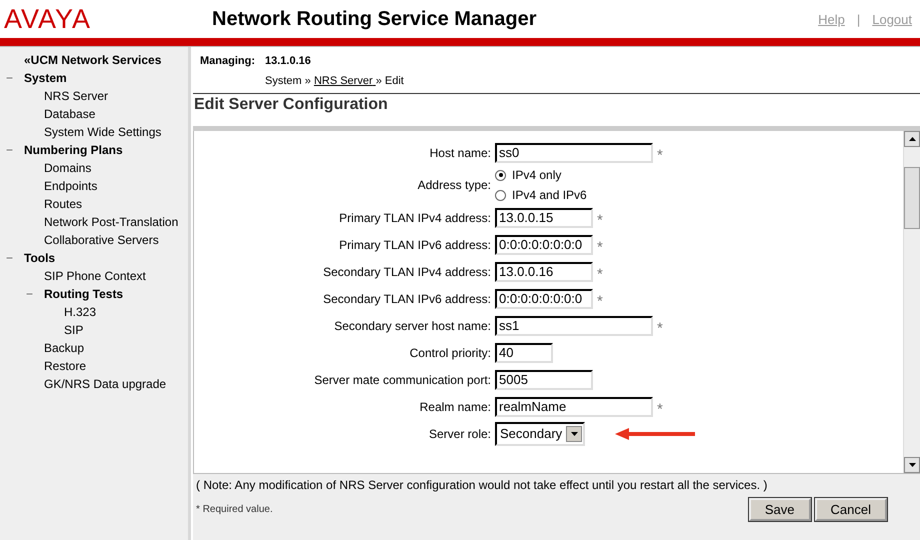 The image size is (920, 540). What do you see at coordinates (227, 61) in the screenshot?
I see `managing-label: Managing:` at bounding box center [227, 61].